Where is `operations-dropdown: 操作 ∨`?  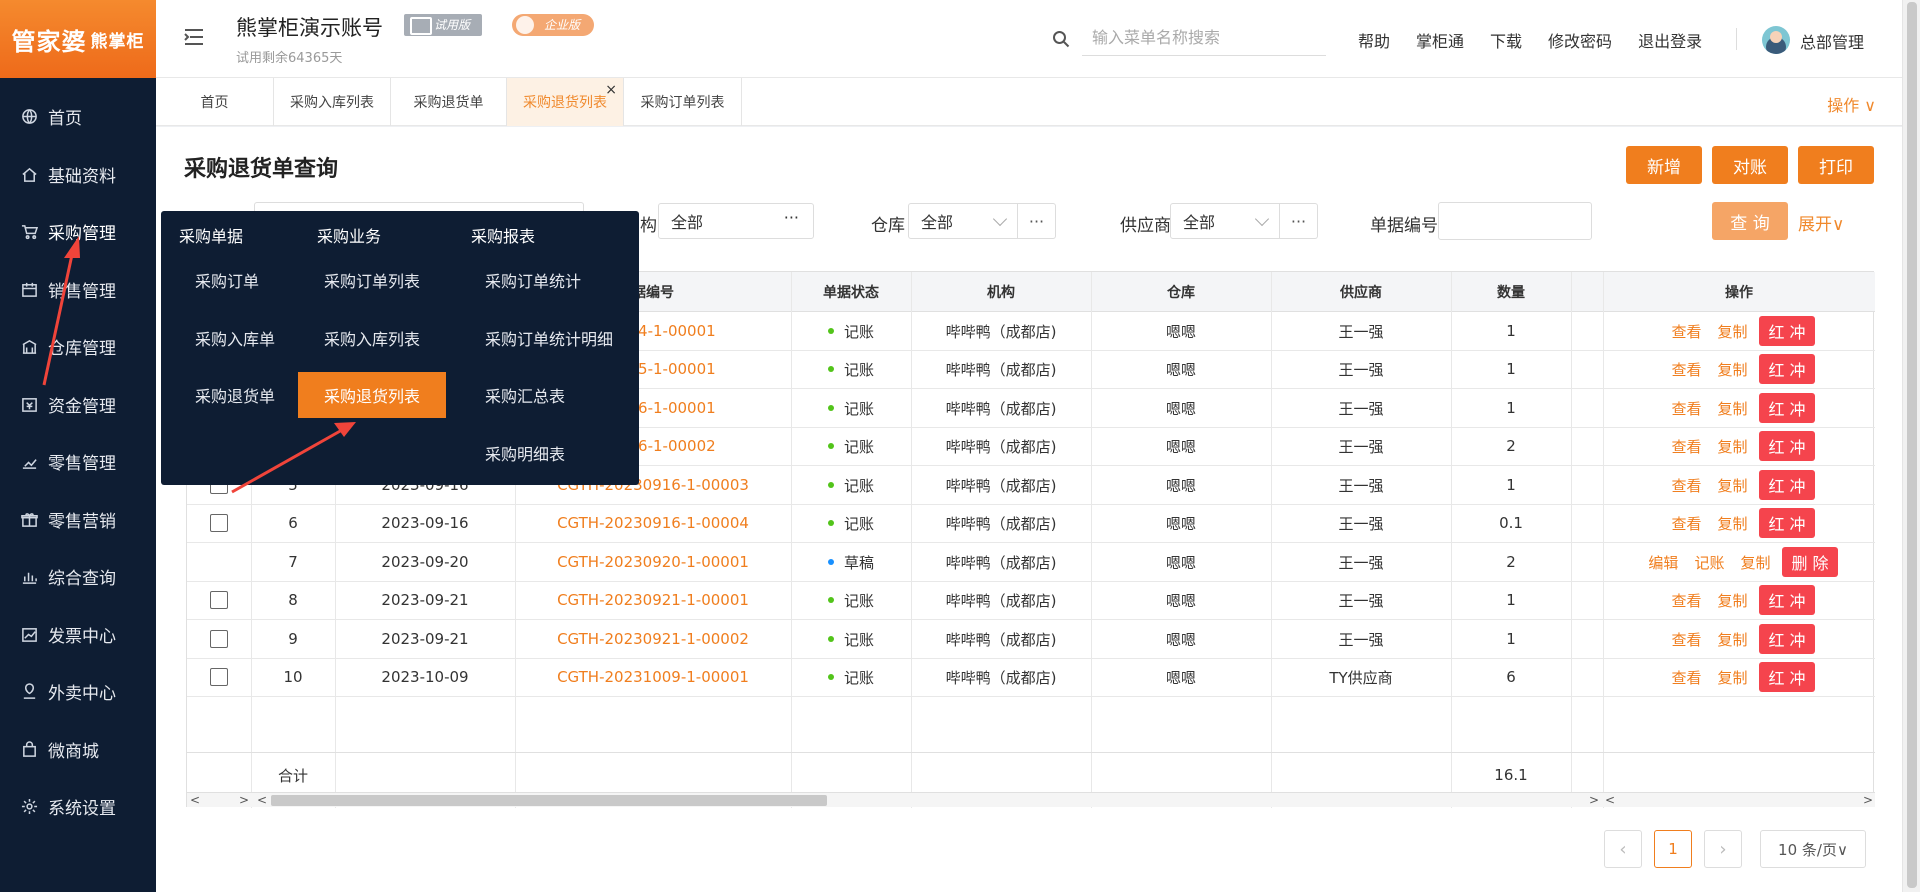 operations-dropdown: 操作 ∨ is located at coordinates (1851, 104).